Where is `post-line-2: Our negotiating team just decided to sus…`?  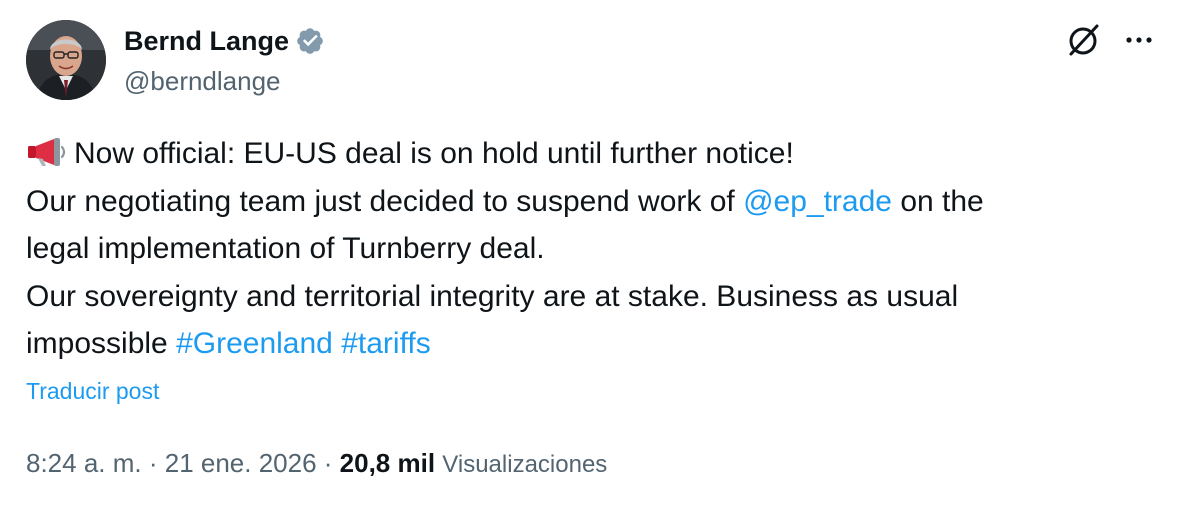 post-line-2: Our negotiating team just decided to sus… is located at coordinates (591, 202).